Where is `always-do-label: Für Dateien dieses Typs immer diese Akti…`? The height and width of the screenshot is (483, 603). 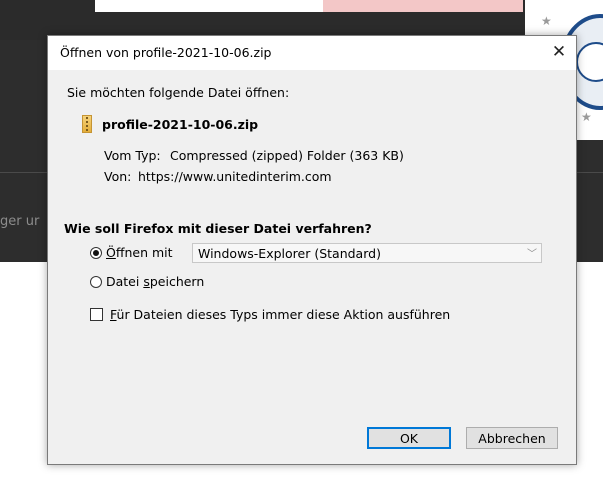
always-do-label: Für Dateien dieses Typs immer diese Akti… is located at coordinates (280, 314).